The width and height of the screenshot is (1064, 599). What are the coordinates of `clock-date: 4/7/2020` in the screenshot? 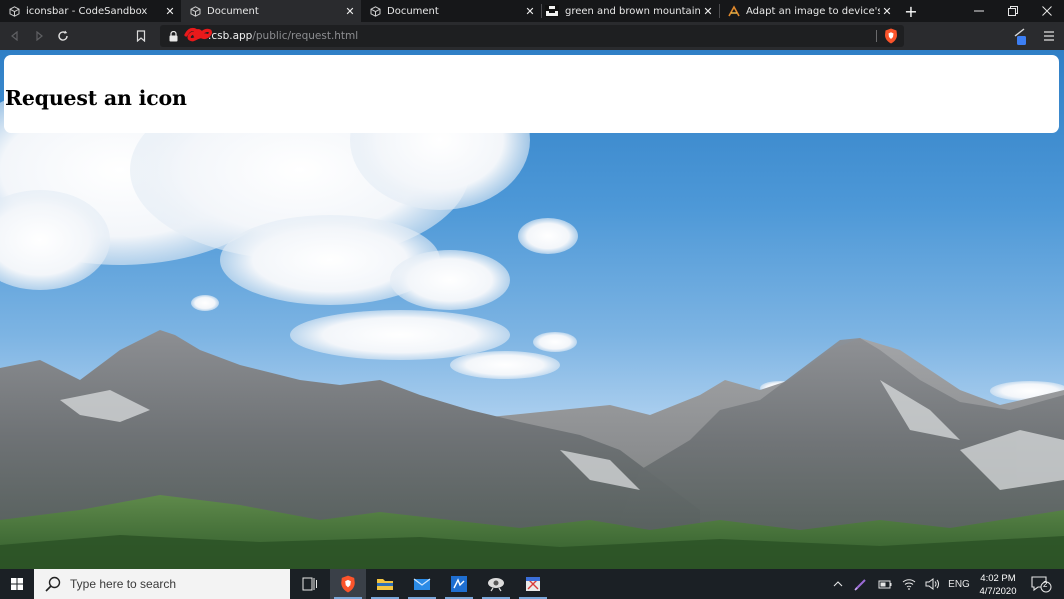 It's located at (998, 591).